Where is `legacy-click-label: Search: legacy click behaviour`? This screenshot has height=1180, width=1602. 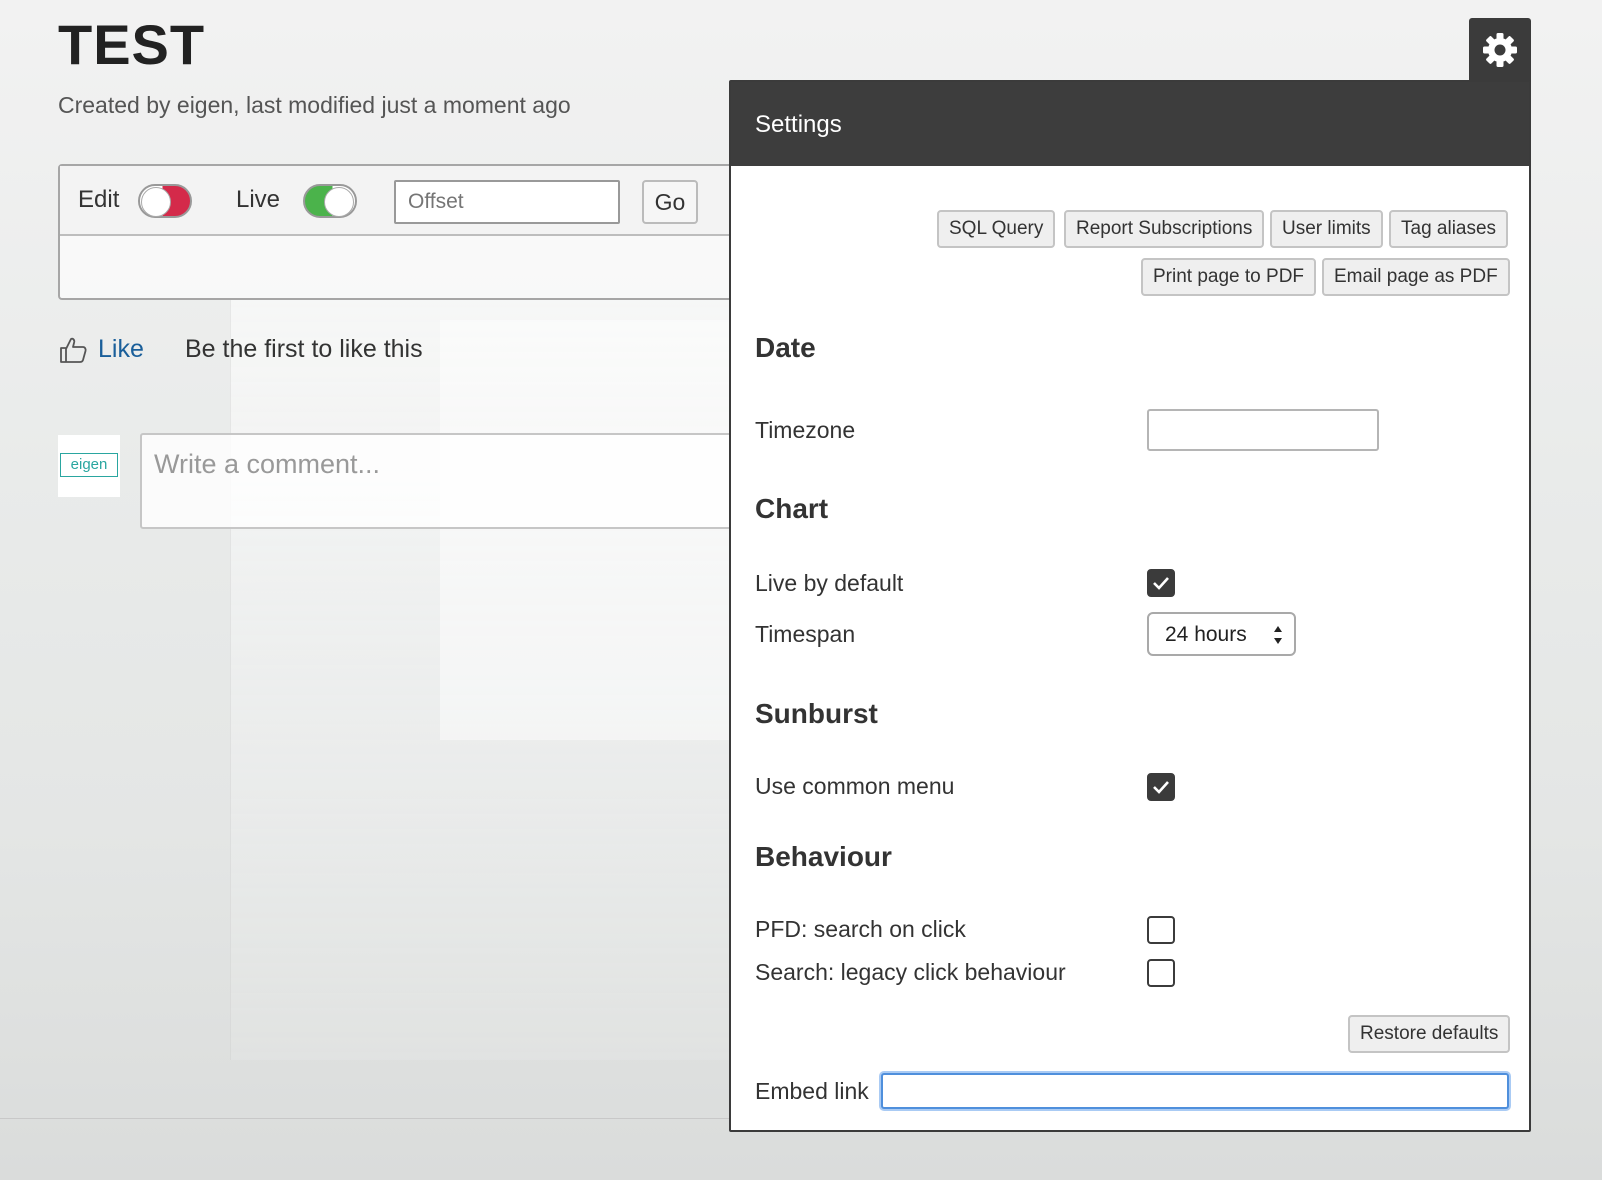
legacy-click-label: Search: legacy click behaviour is located at coordinates (910, 972).